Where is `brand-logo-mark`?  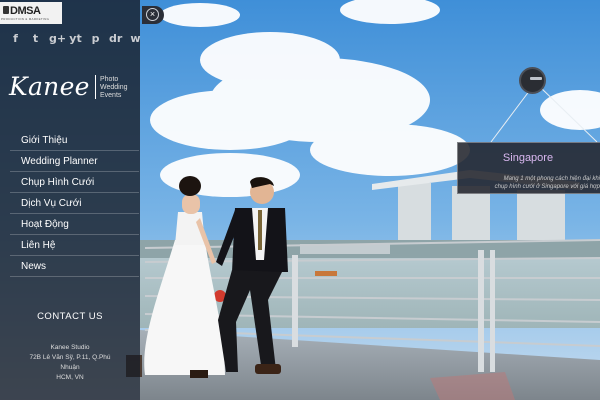
brand-logo-mark is located at coordinates (6, 10).